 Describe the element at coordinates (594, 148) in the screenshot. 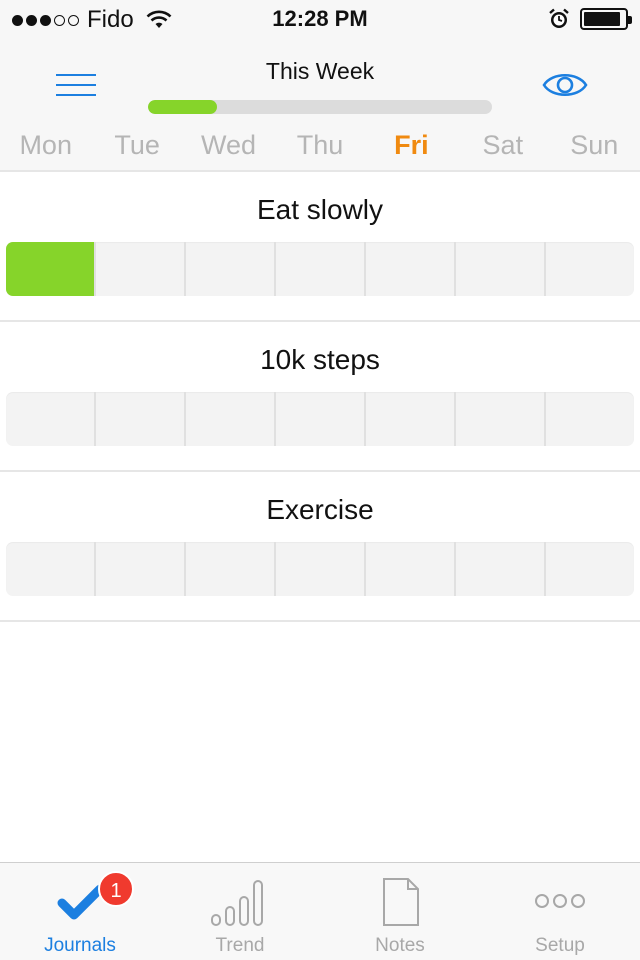

I see `day-sun: Sun` at that location.